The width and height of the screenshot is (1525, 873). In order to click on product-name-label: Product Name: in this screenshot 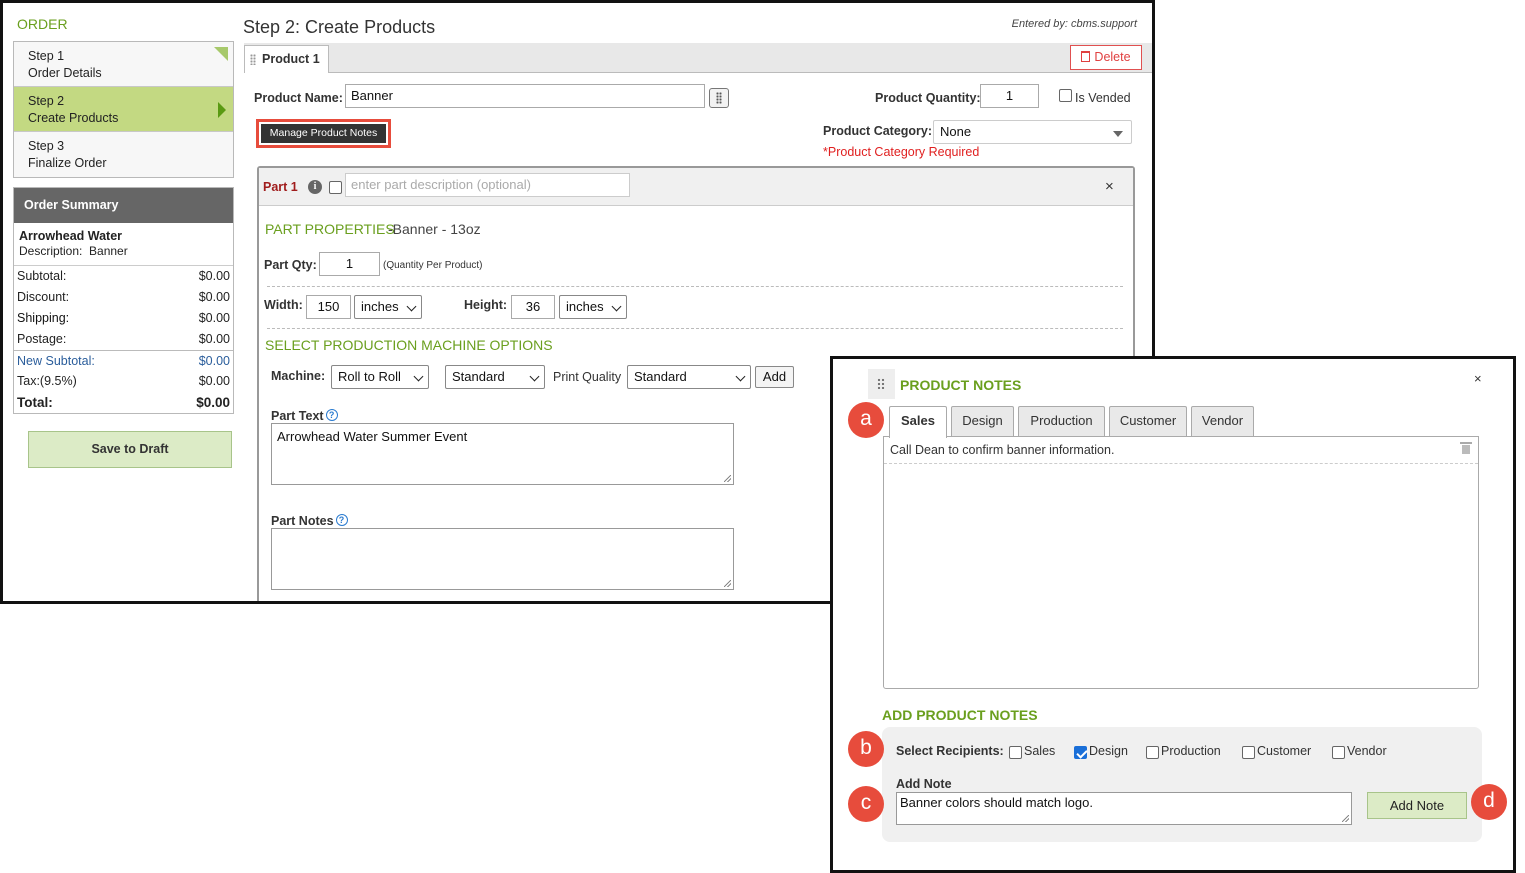, I will do `click(298, 98)`.